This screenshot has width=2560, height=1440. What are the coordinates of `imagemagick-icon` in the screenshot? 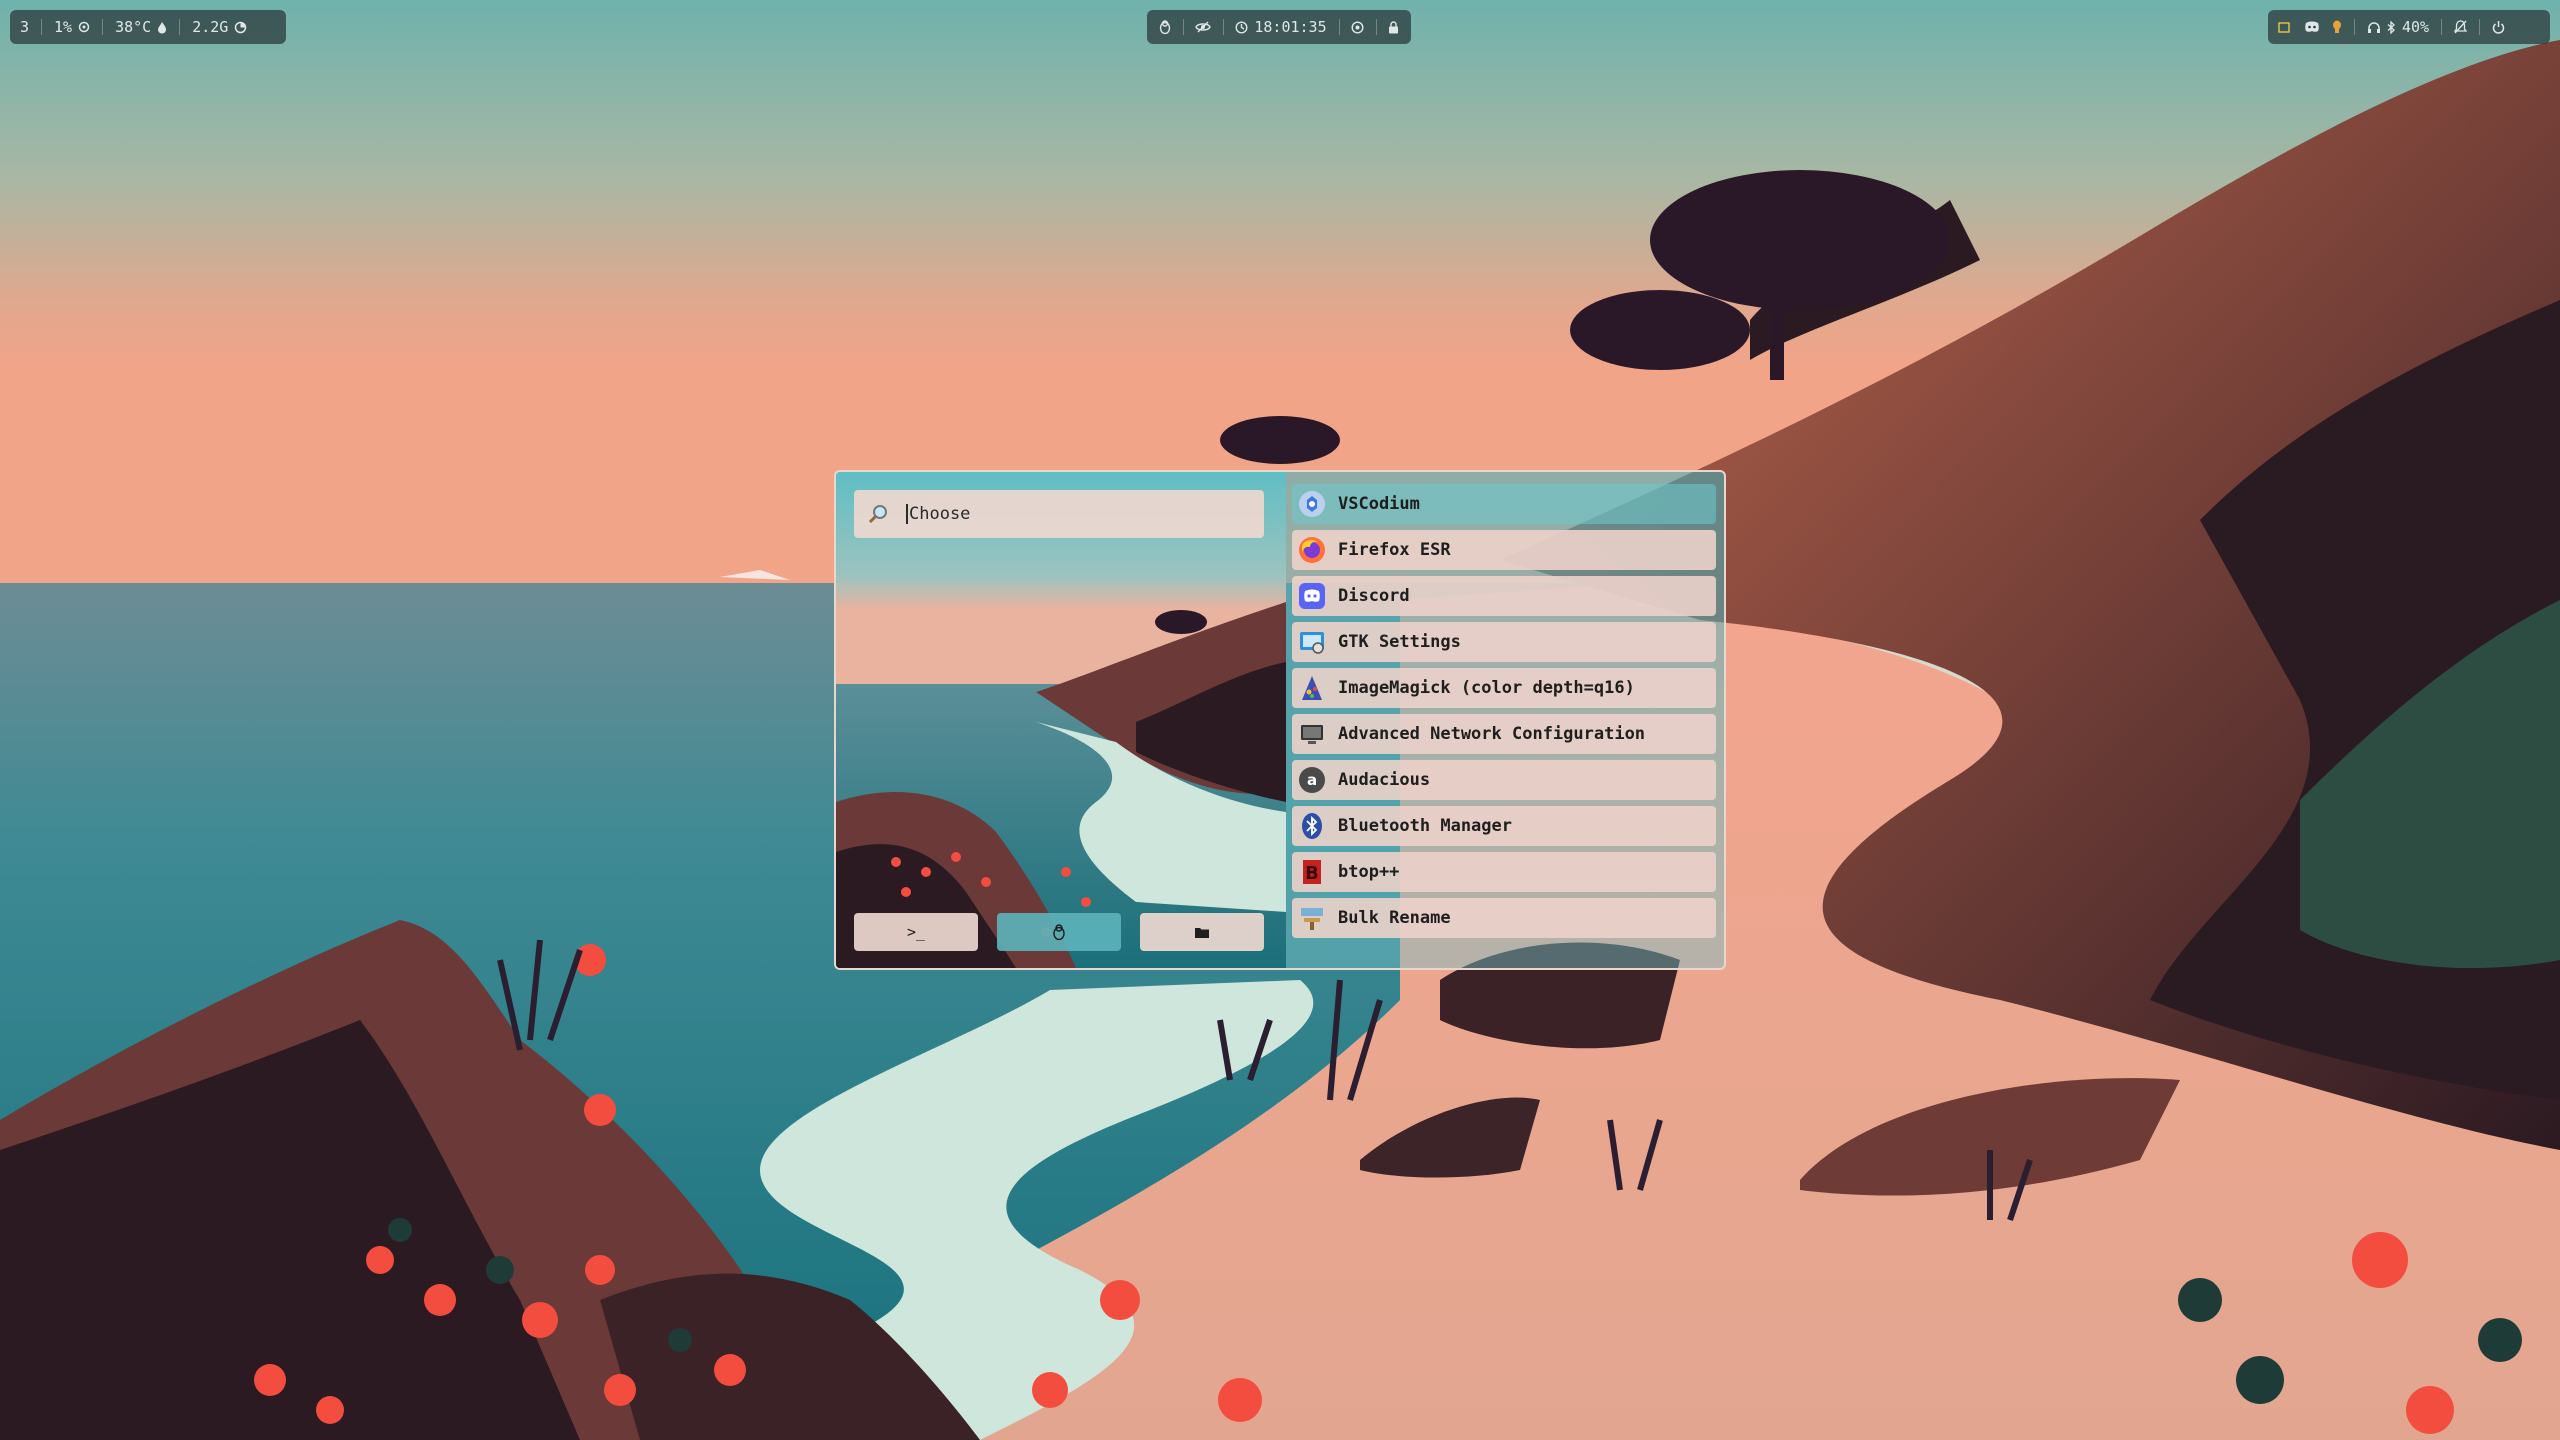 It's located at (1312, 688).